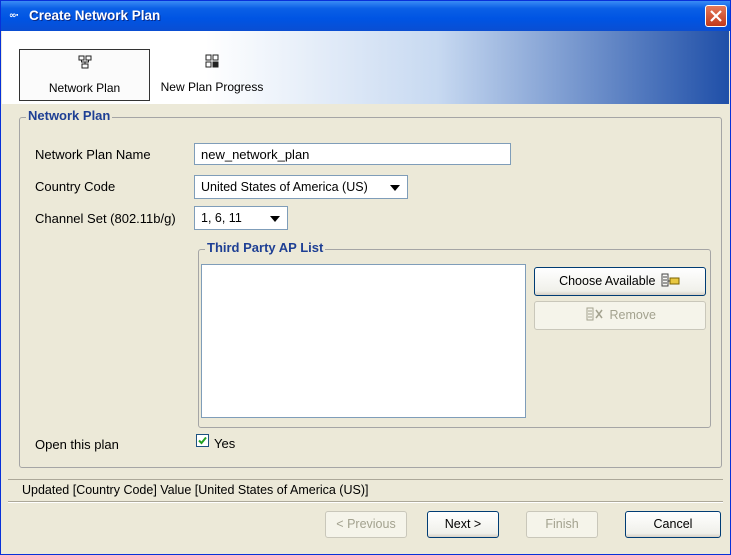 This screenshot has height=555, width=731. What do you see at coordinates (84, 62) in the screenshot?
I see `network-tree-icon` at bounding box center [84, 62].